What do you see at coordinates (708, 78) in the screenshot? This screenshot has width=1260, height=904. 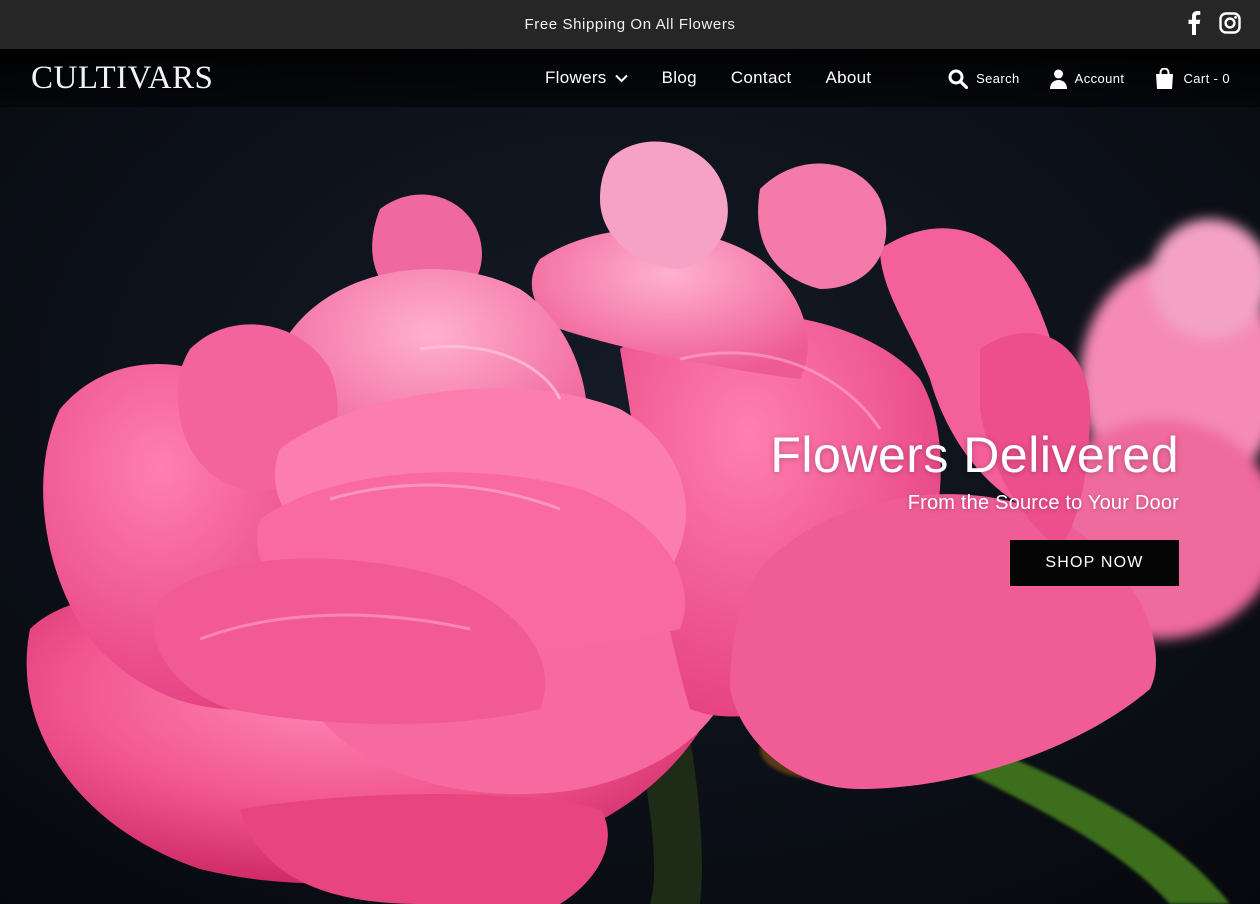 I see `main-nav: Flowers Blog Contact About` at bounding box center [708, 78].